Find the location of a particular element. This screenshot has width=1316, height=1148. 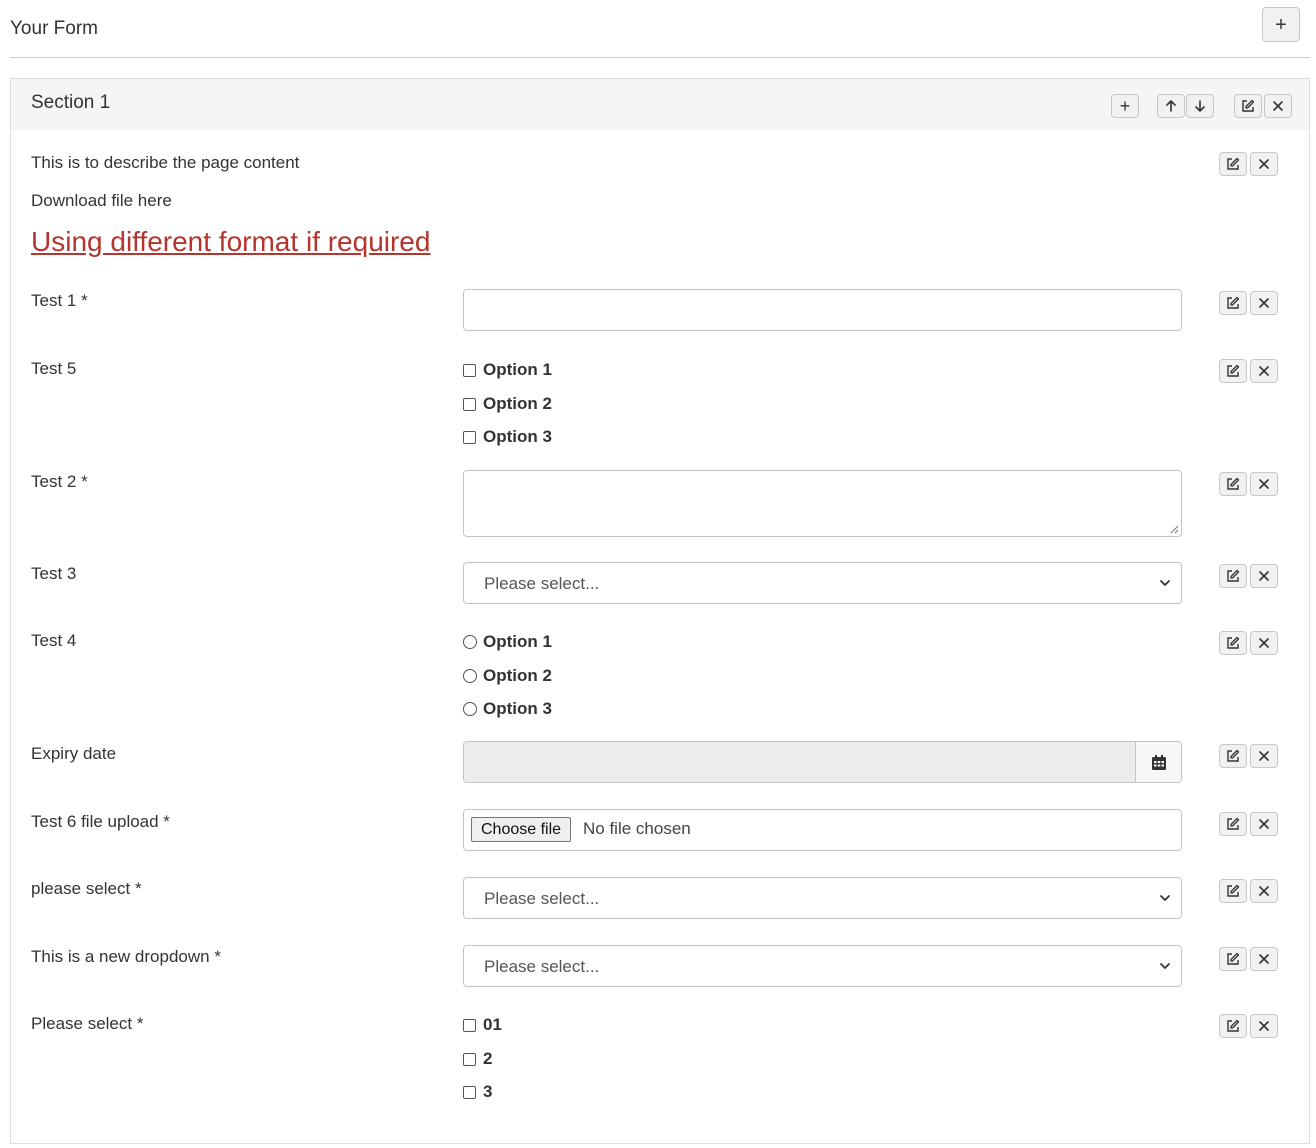

delete-test6-button is located at coordinates (1264, 824).